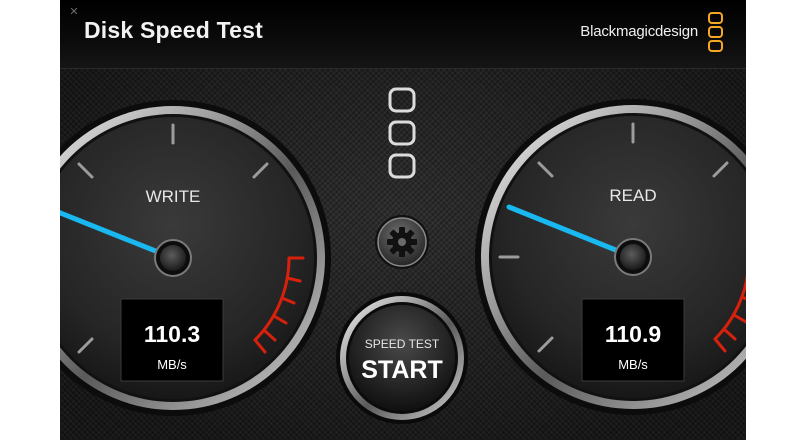 Image resolution: width=806 pixels, height=440 pixels. I want to click on read-speed-value: 110.9, so click(633, 334).